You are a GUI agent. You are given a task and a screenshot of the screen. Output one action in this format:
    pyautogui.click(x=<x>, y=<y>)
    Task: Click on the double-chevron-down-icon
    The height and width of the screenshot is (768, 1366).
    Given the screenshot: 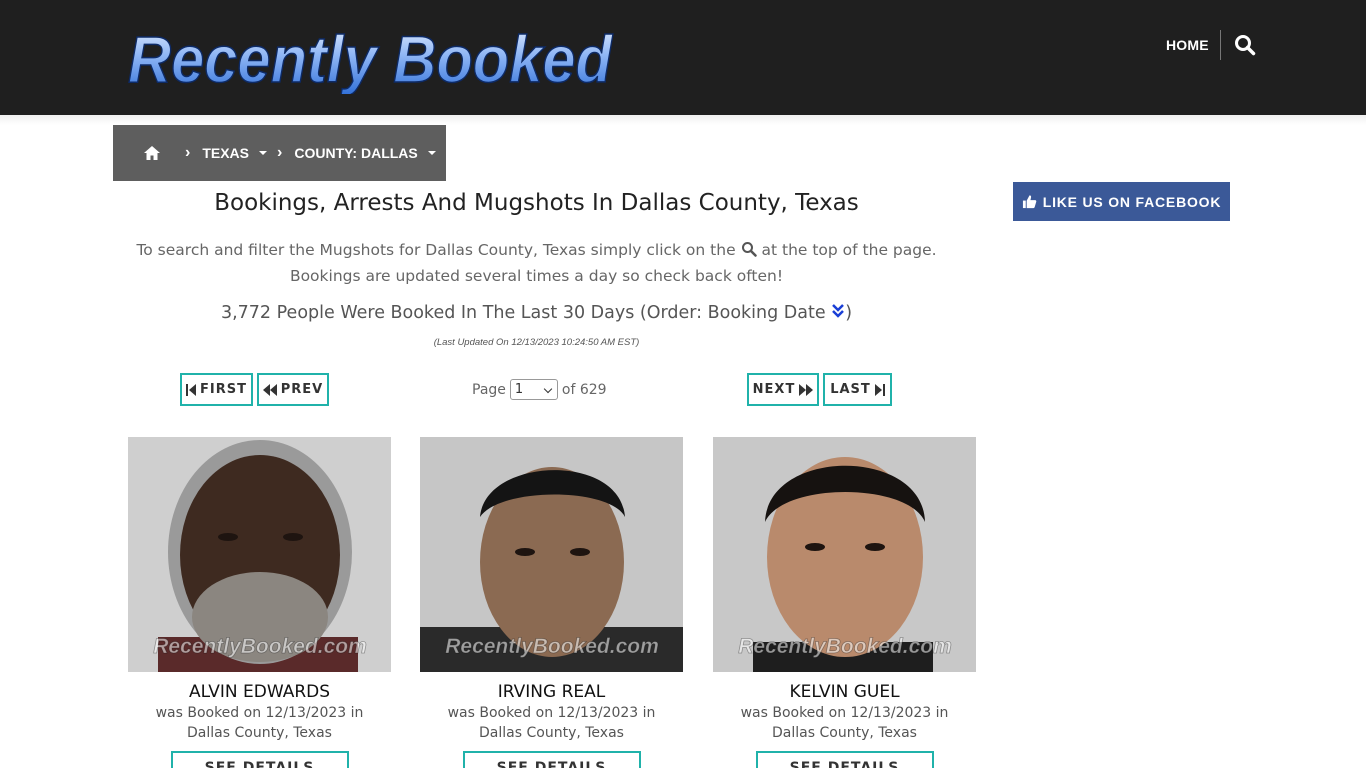 What is the action you would take?
    pyautogui.click(x=838, y=311)
    